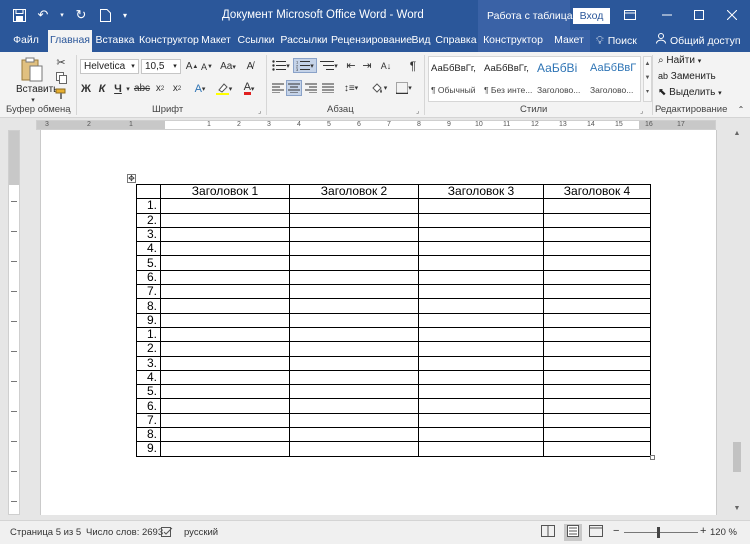 Image resolution: width=750 pixels, height=544 pixels. Describe the element at coordinates (259, 111) in the screenshot. I see `font-launcher-icon: ⌟` at that location.